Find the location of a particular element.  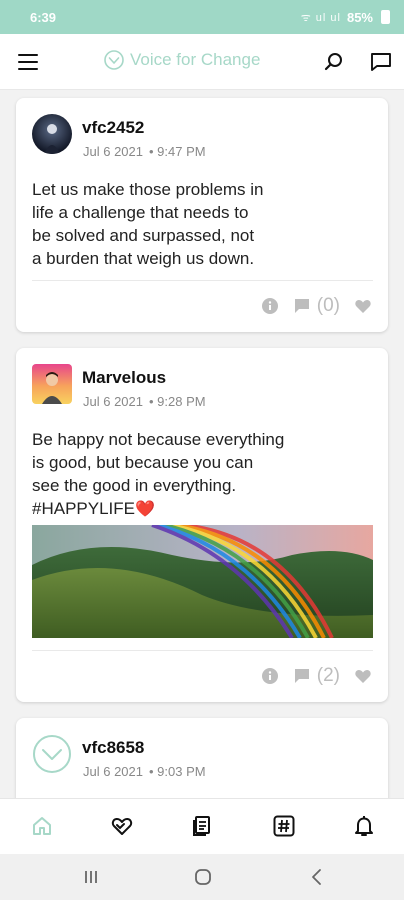

post-text-line: be solved and surpassed, not is located at coordinates (143, 235).